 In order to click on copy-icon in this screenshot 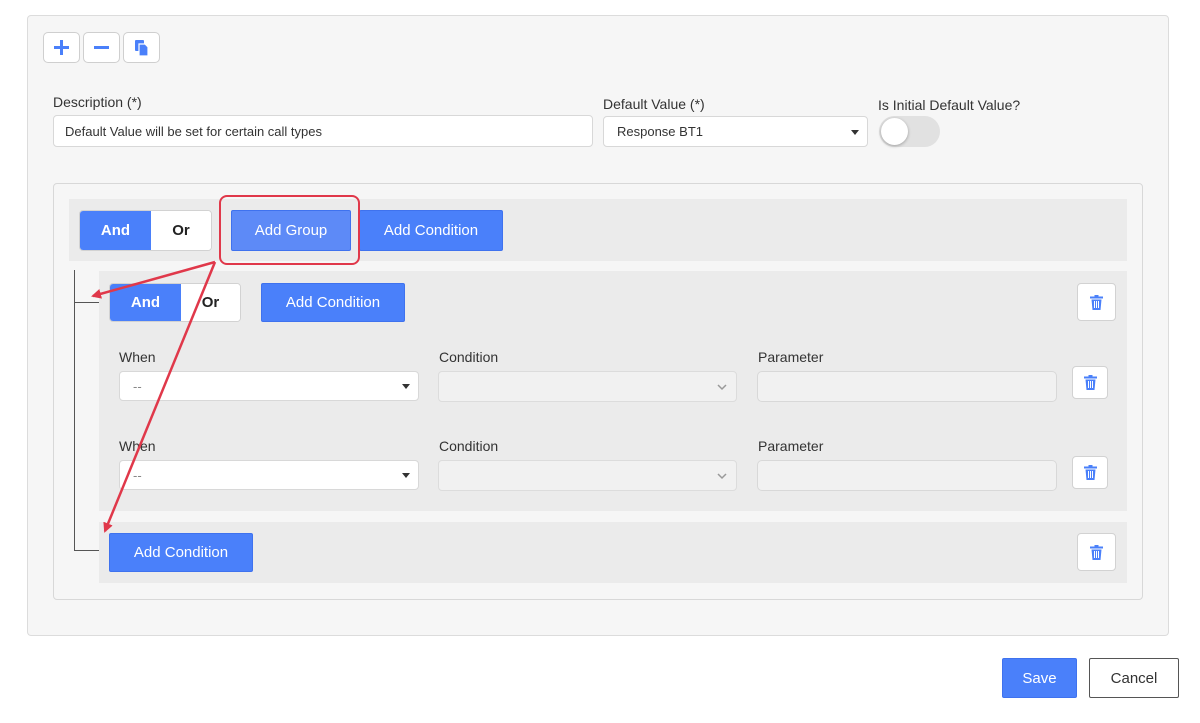, I will do `click(141, 47)`.